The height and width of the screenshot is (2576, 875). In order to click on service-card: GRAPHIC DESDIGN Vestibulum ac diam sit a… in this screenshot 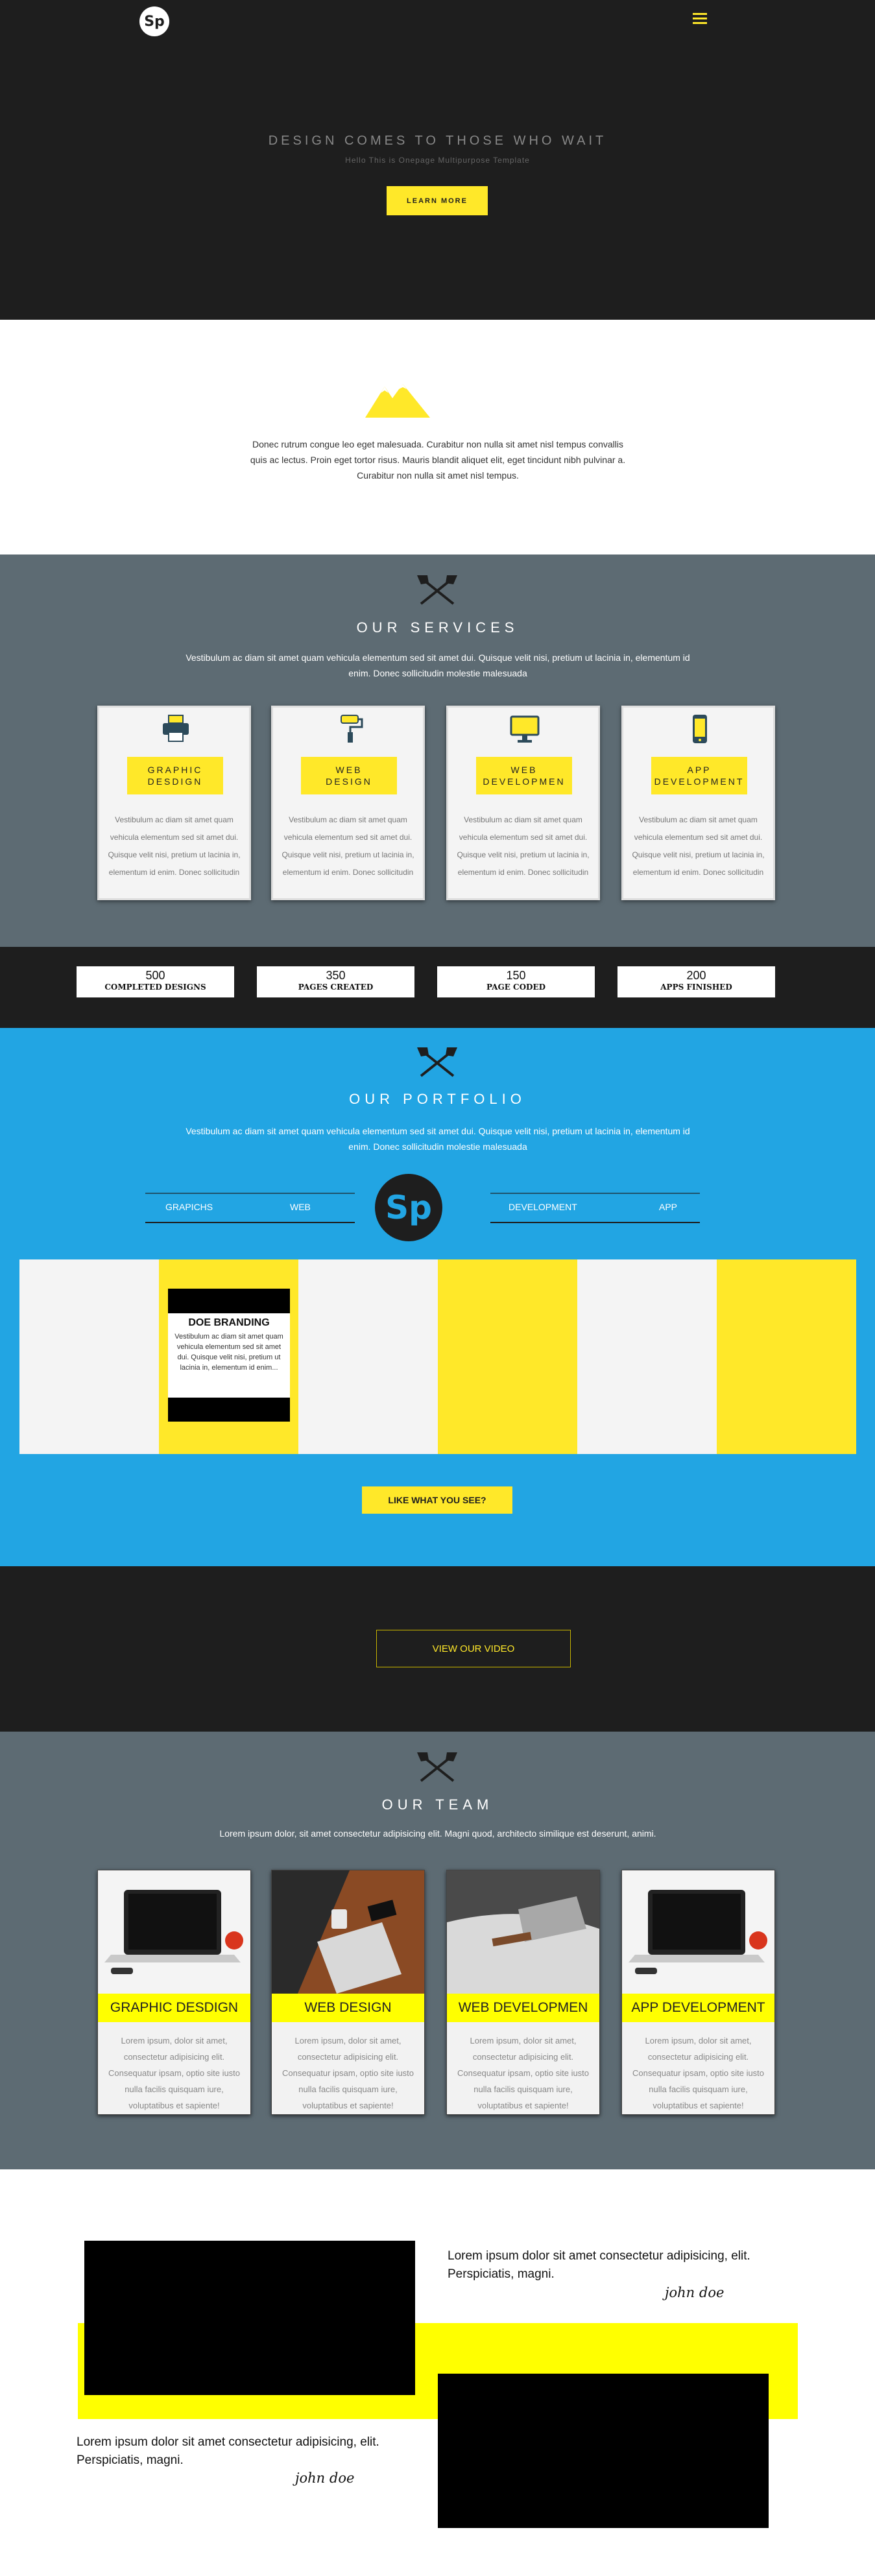, I will do `click(174, 803)`.